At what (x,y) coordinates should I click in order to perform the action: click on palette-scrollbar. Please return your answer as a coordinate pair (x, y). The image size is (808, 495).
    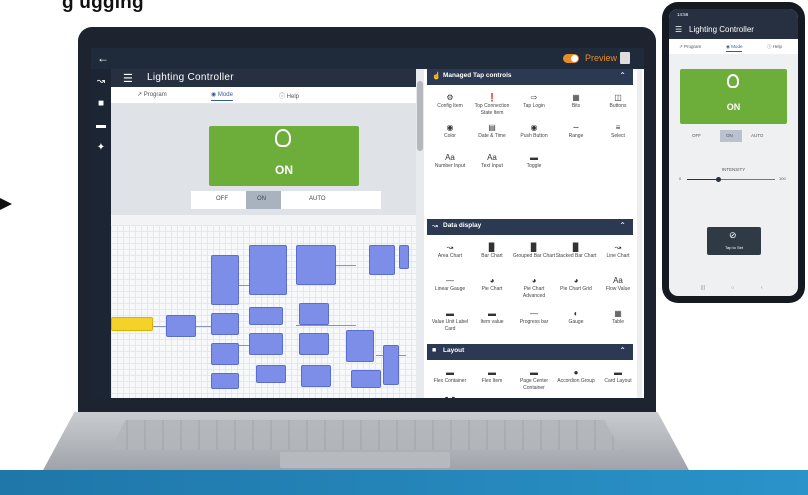
    Looking at the image, I should click on (639, 233).